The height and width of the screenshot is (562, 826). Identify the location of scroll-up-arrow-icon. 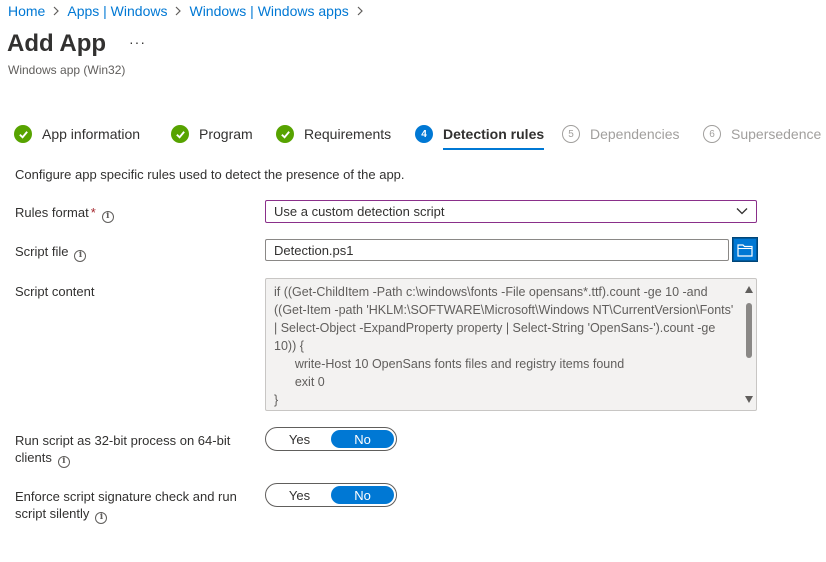
(749, 289).